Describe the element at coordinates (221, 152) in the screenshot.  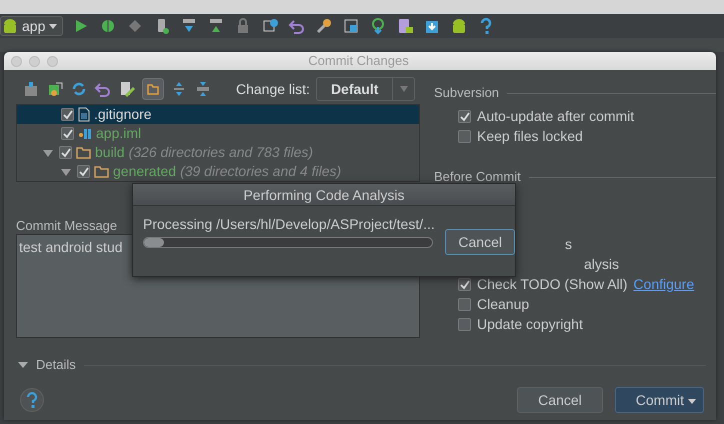
I see `file-count: (326 directories and 783 files)` at that location.